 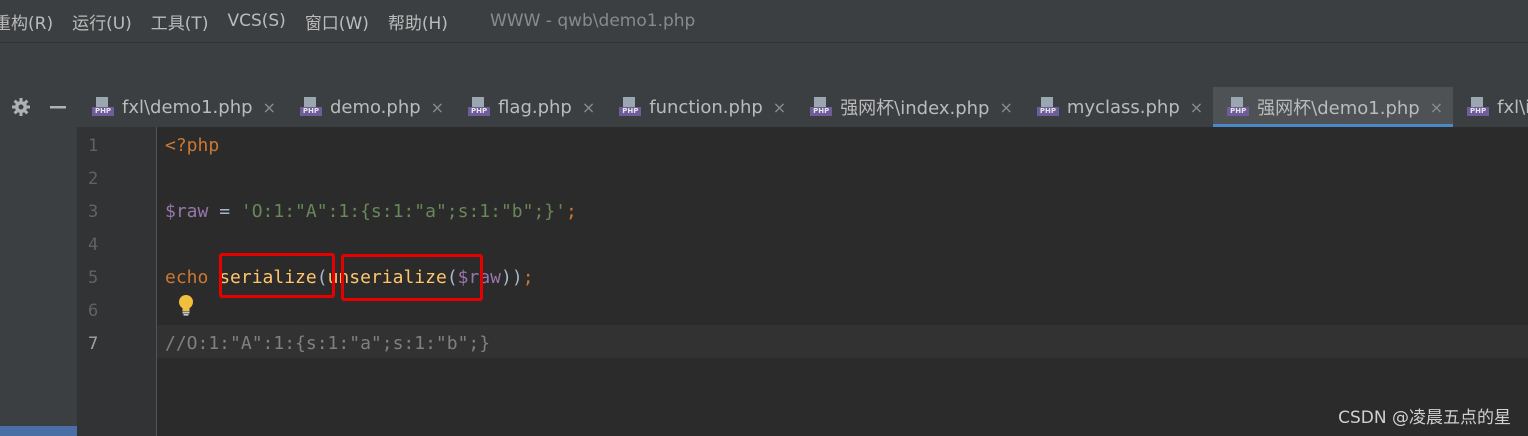 I want to click on minimize-icon, so click(x=58, y=107).